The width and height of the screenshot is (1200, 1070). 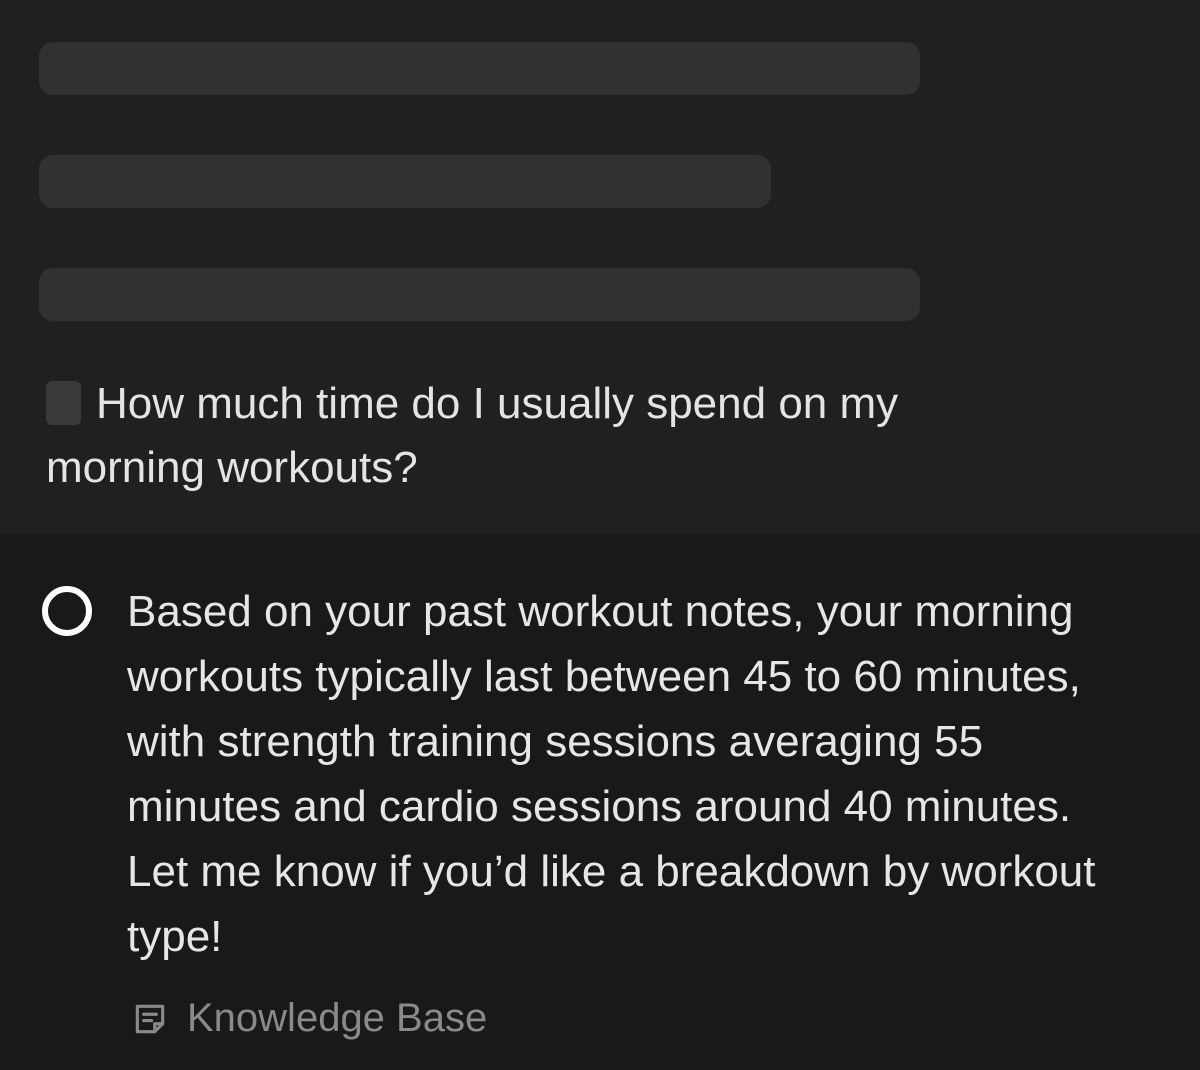 What do you see at coordinates (63, 403) in the screenshot?
I see `user-avatar` at bounding box center [63, 403].